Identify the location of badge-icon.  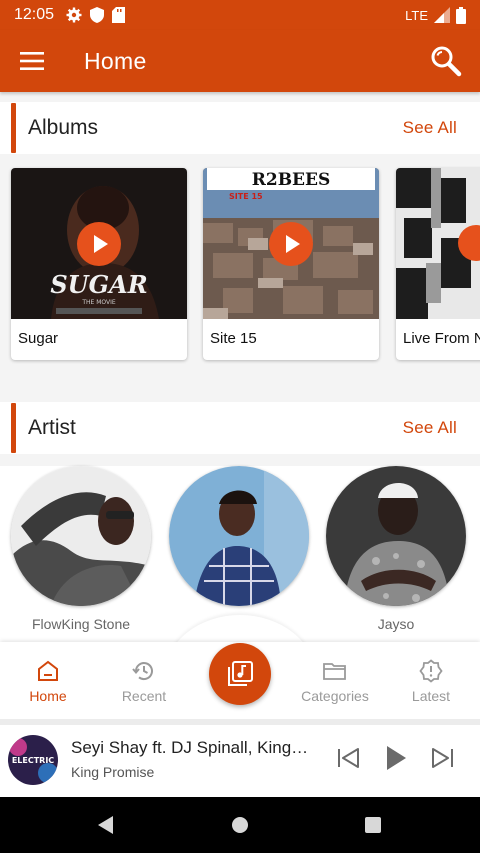
(431, 671).